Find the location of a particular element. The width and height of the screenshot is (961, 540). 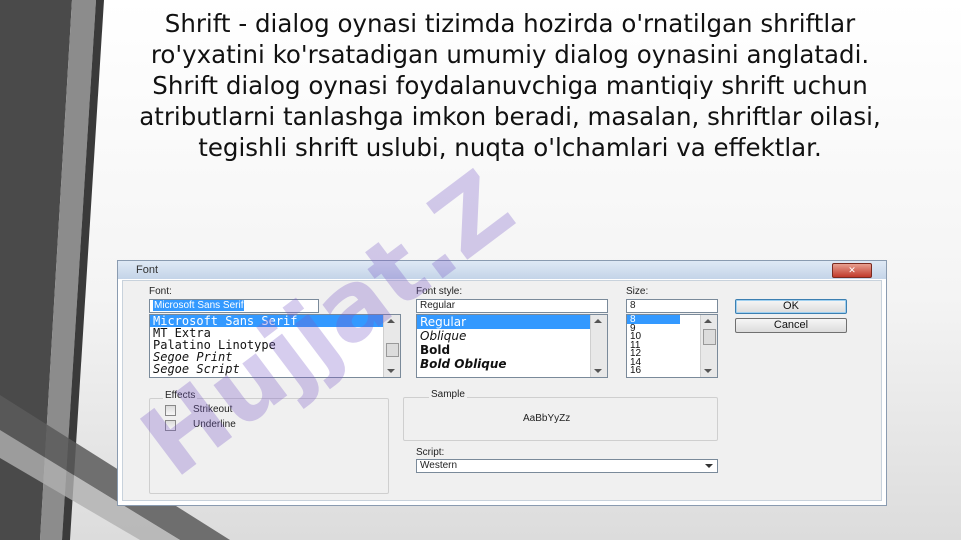

strikeout-checkbox is located at coordinates (170, 410).